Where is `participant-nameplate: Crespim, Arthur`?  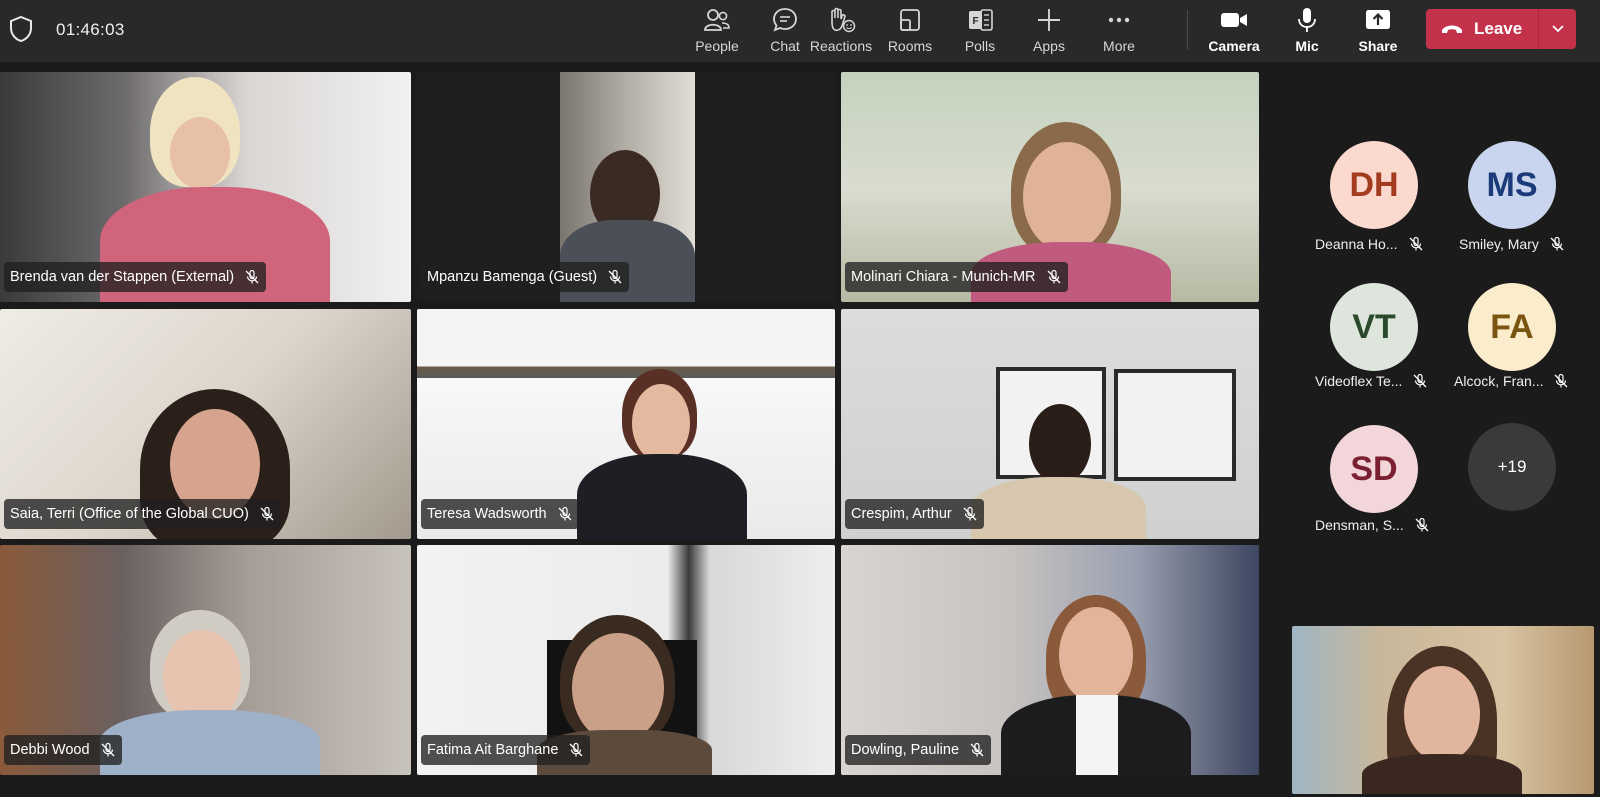
participant-nameplate: Crespim, Arthur is located at coordinates (914, 514).